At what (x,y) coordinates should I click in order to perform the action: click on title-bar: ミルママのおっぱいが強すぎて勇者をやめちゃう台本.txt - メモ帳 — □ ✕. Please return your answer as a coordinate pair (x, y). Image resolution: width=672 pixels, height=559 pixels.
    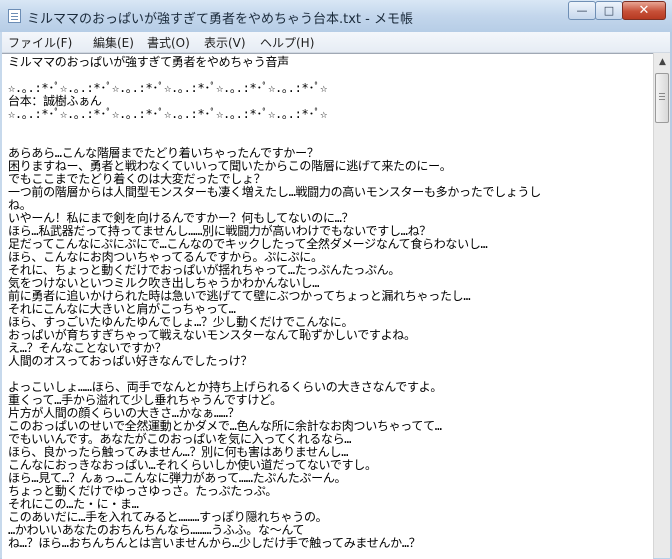
    Looking at the image, I should click on (336, 16).